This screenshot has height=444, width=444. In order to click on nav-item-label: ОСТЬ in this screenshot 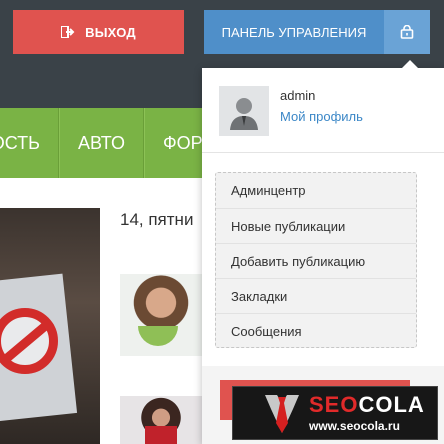, I will do `click(20, 142)`.